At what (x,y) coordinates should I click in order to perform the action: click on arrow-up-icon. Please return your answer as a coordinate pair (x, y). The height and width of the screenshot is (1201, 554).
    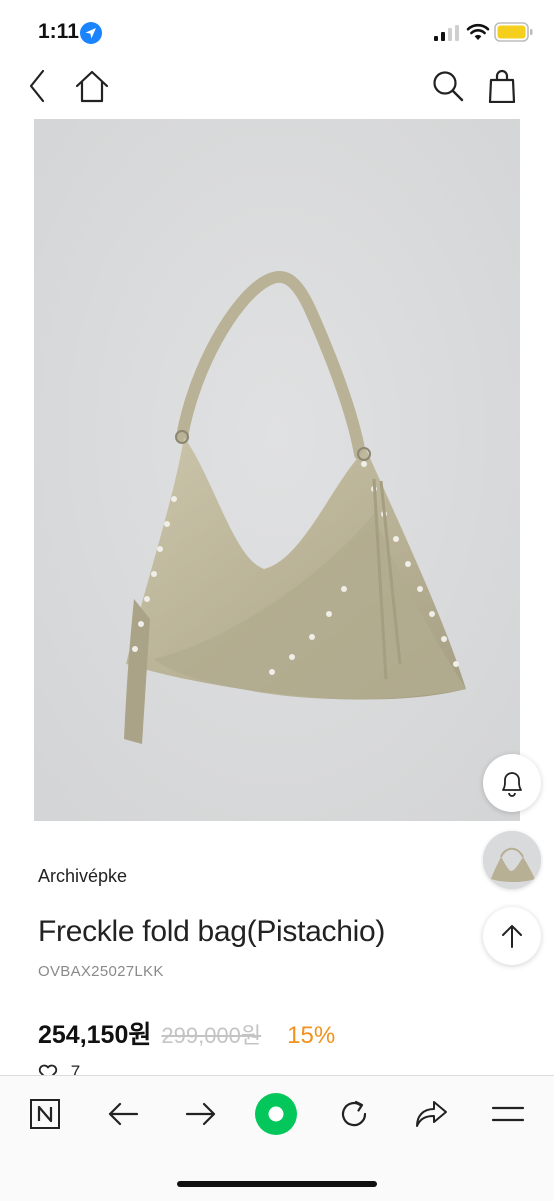
    Looking at the image, I should click on (512, 936).